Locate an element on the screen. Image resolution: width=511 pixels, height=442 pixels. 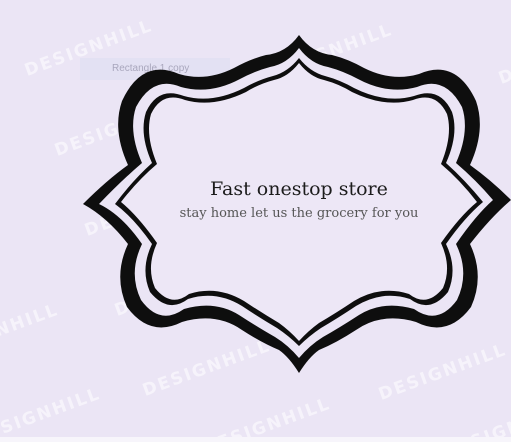
bottom-divider is located at coordinates (255, 439).